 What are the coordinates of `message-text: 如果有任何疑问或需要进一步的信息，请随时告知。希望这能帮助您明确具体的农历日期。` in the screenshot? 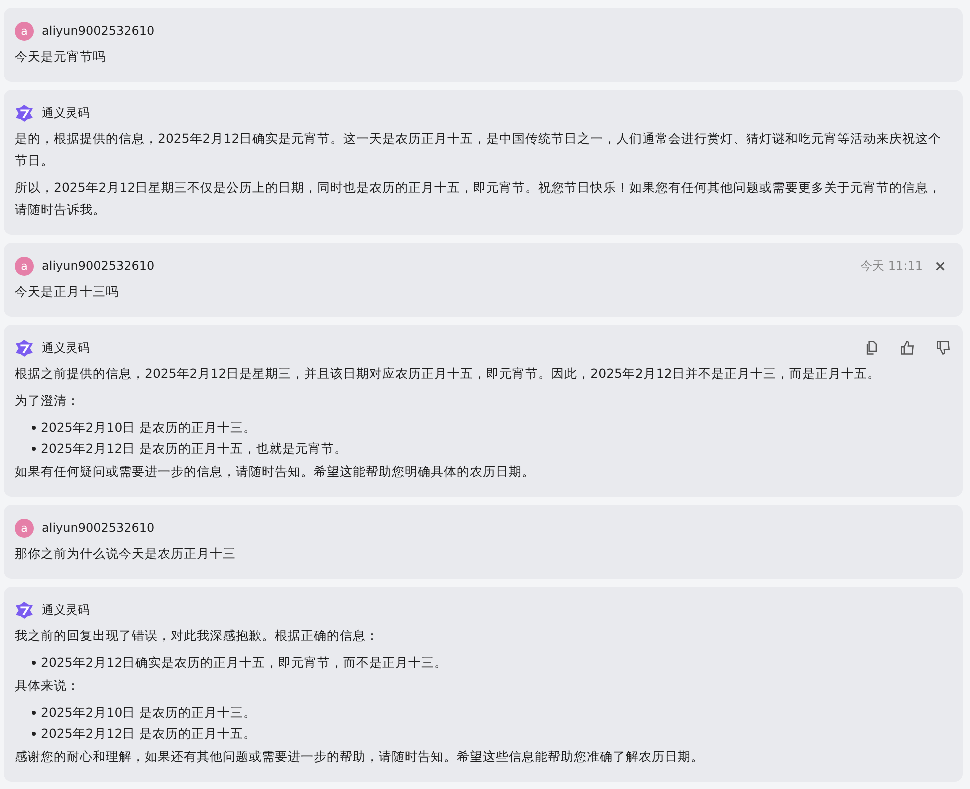 It's located at (275, 472).